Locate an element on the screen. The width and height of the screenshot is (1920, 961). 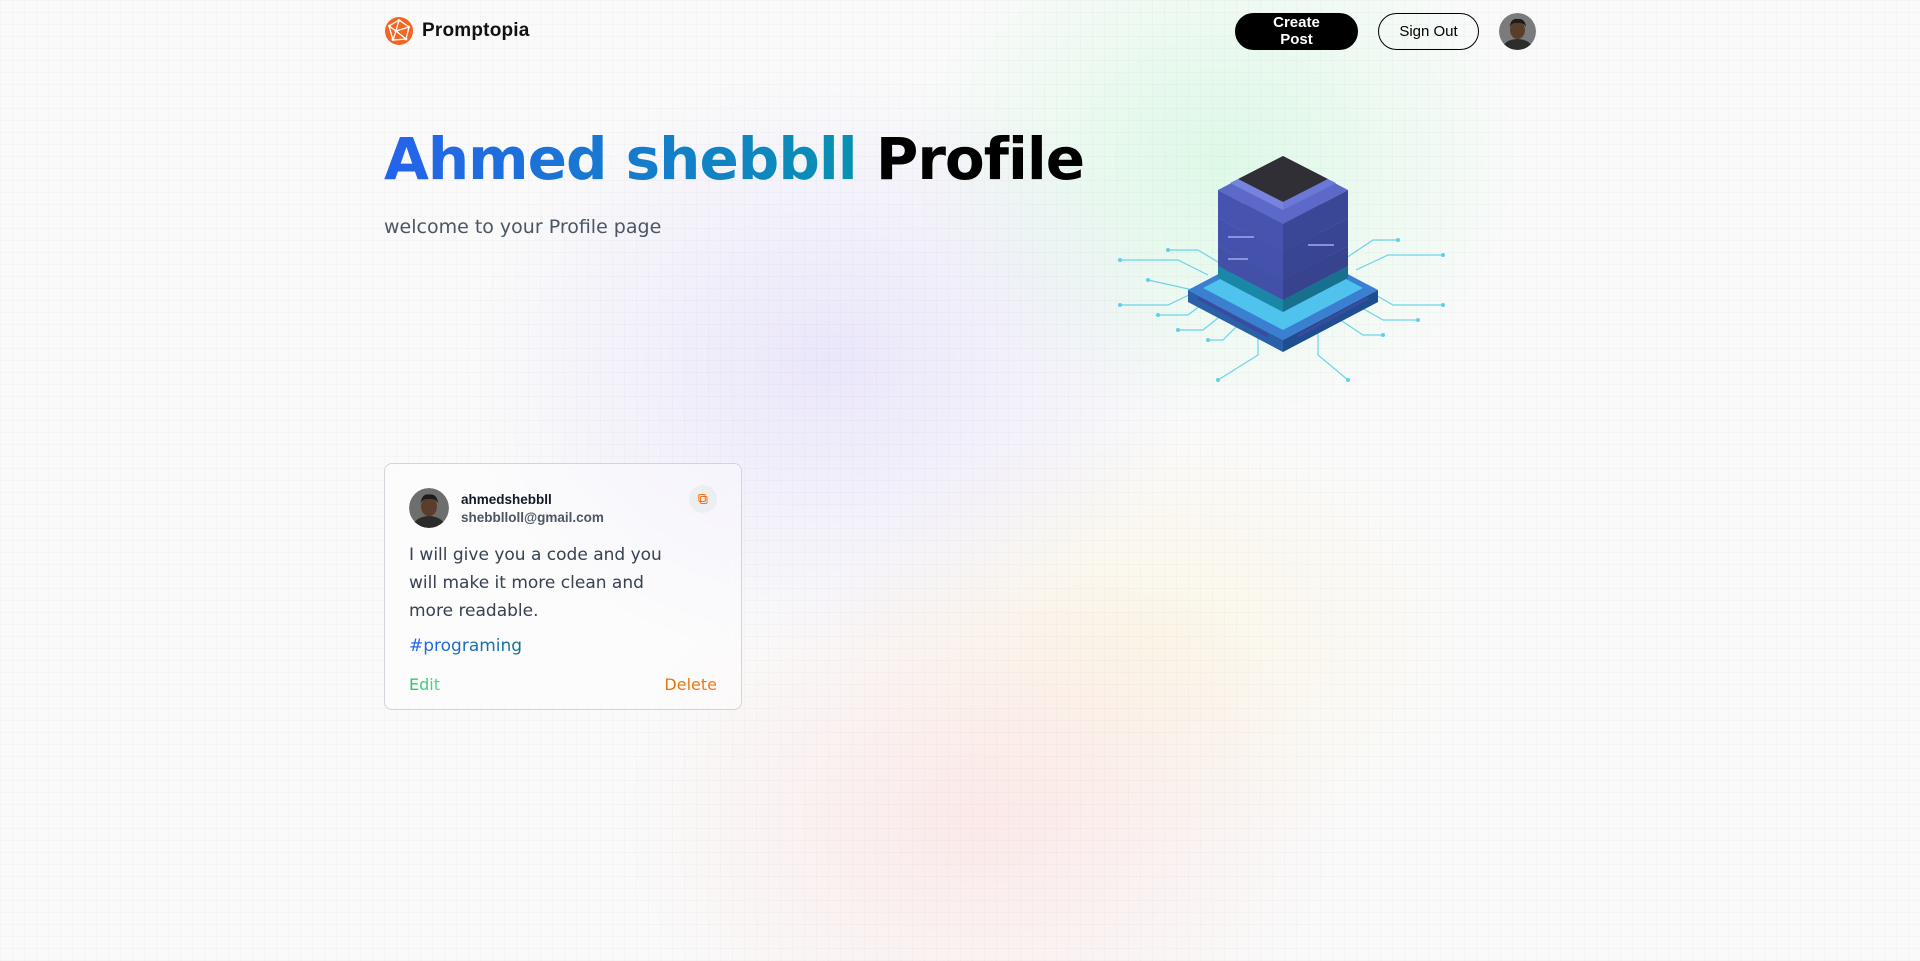
author-username: ahmedshebbll is located at coordinates (506, 499).